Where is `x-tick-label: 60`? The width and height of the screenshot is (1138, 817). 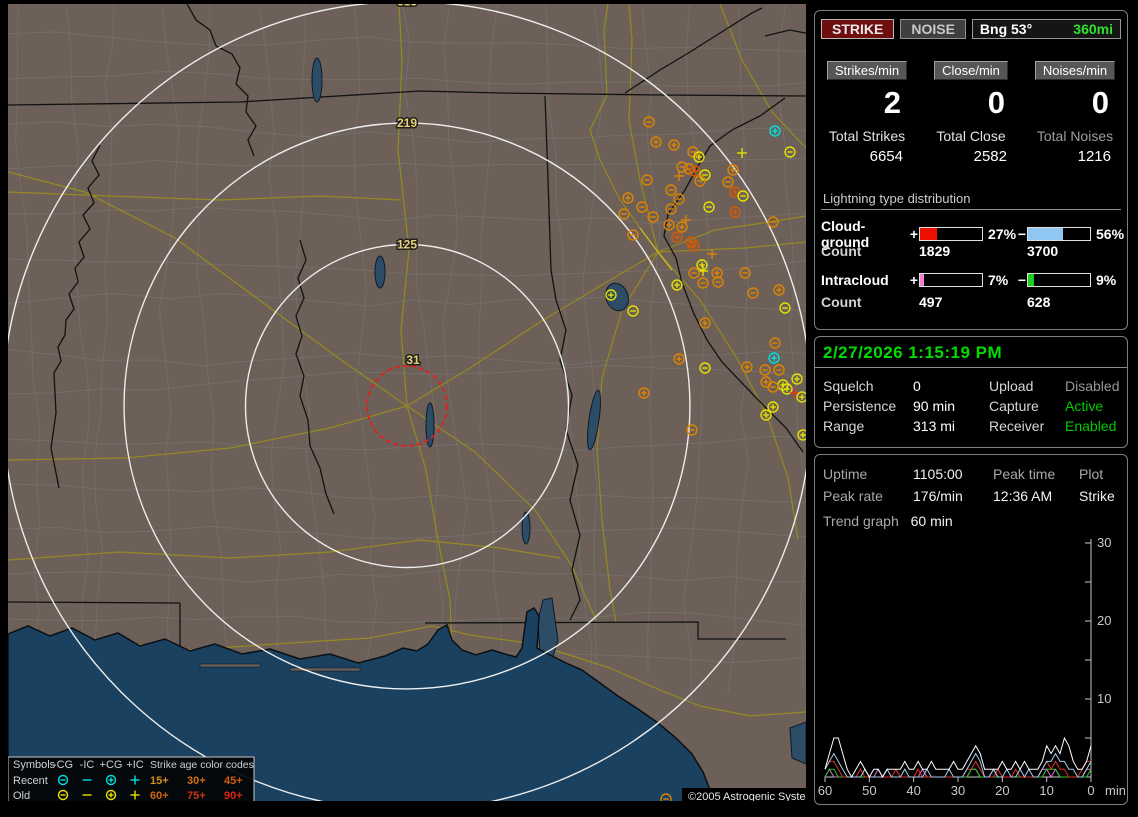 x-tick-label: 60 is located at coordinates (825, 790).